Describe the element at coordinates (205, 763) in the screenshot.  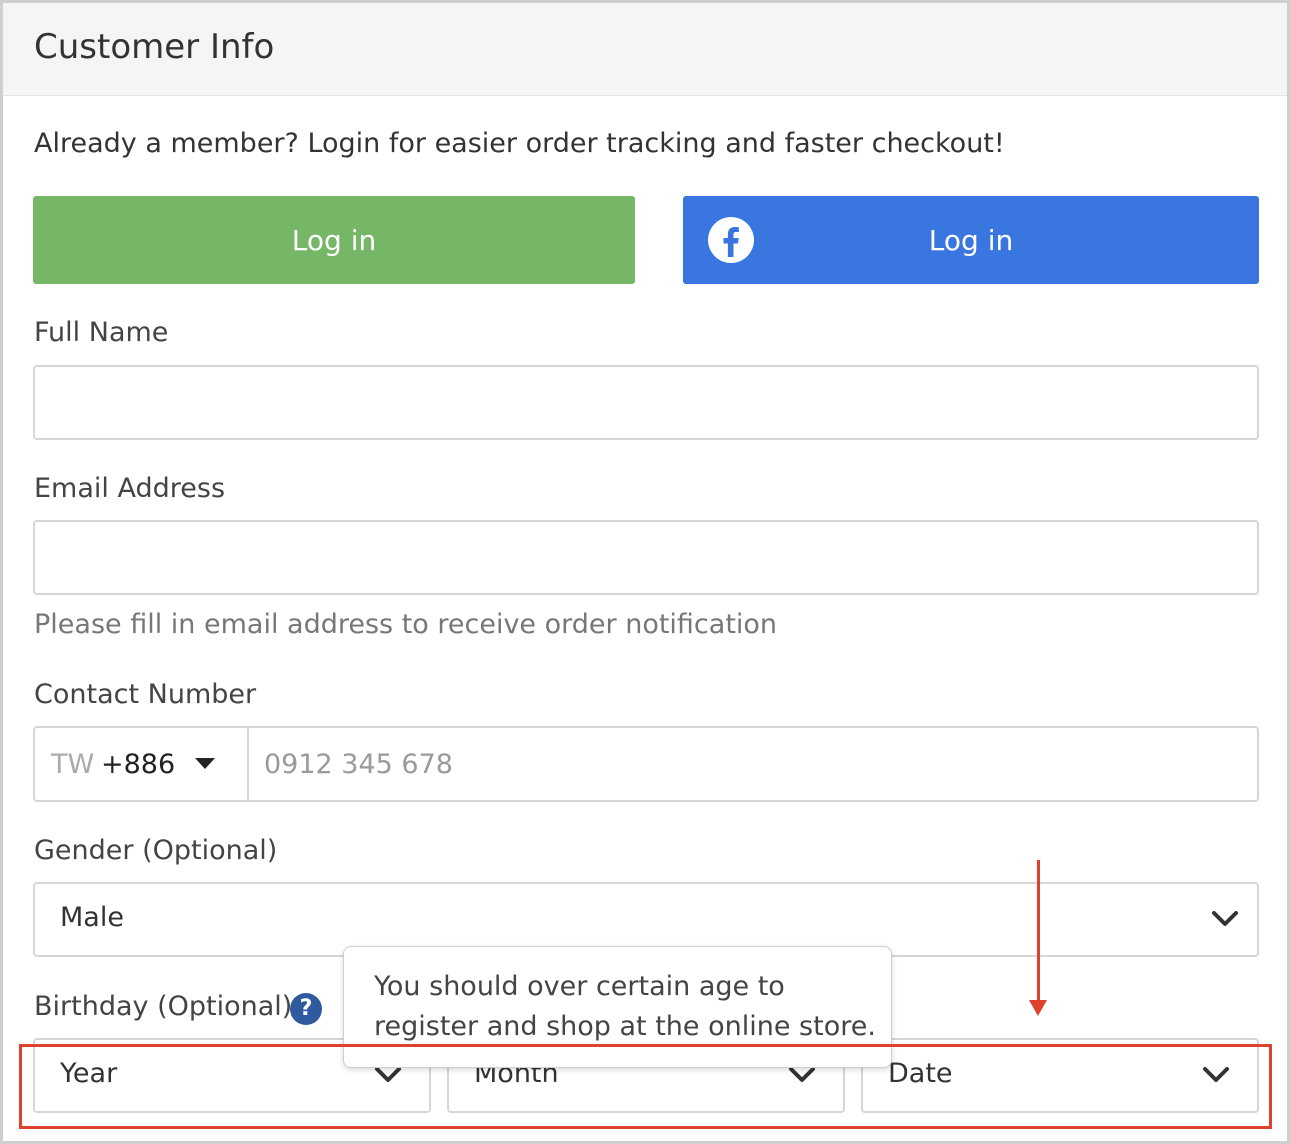
I see `caret-down-icon` at that location.